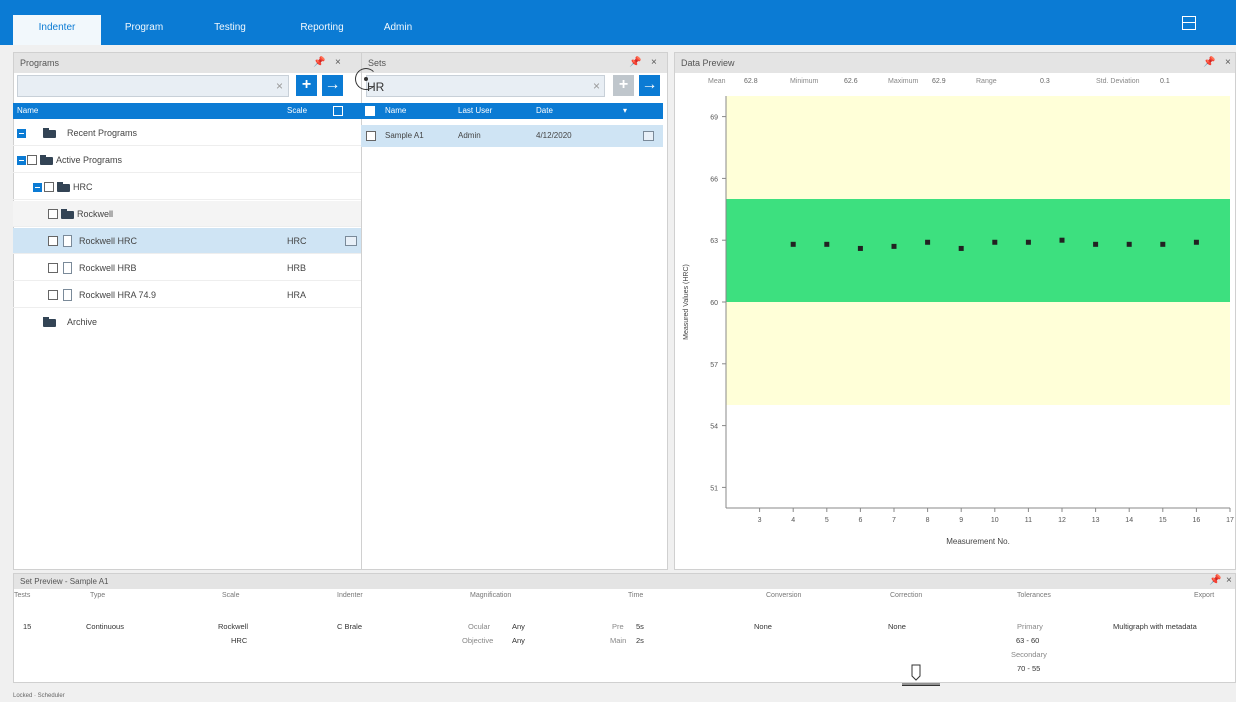  What do you see at coordinates (350, 626) in the screenshot?
I see `indenter-value: C Brale` at bounding box center [350, 626].